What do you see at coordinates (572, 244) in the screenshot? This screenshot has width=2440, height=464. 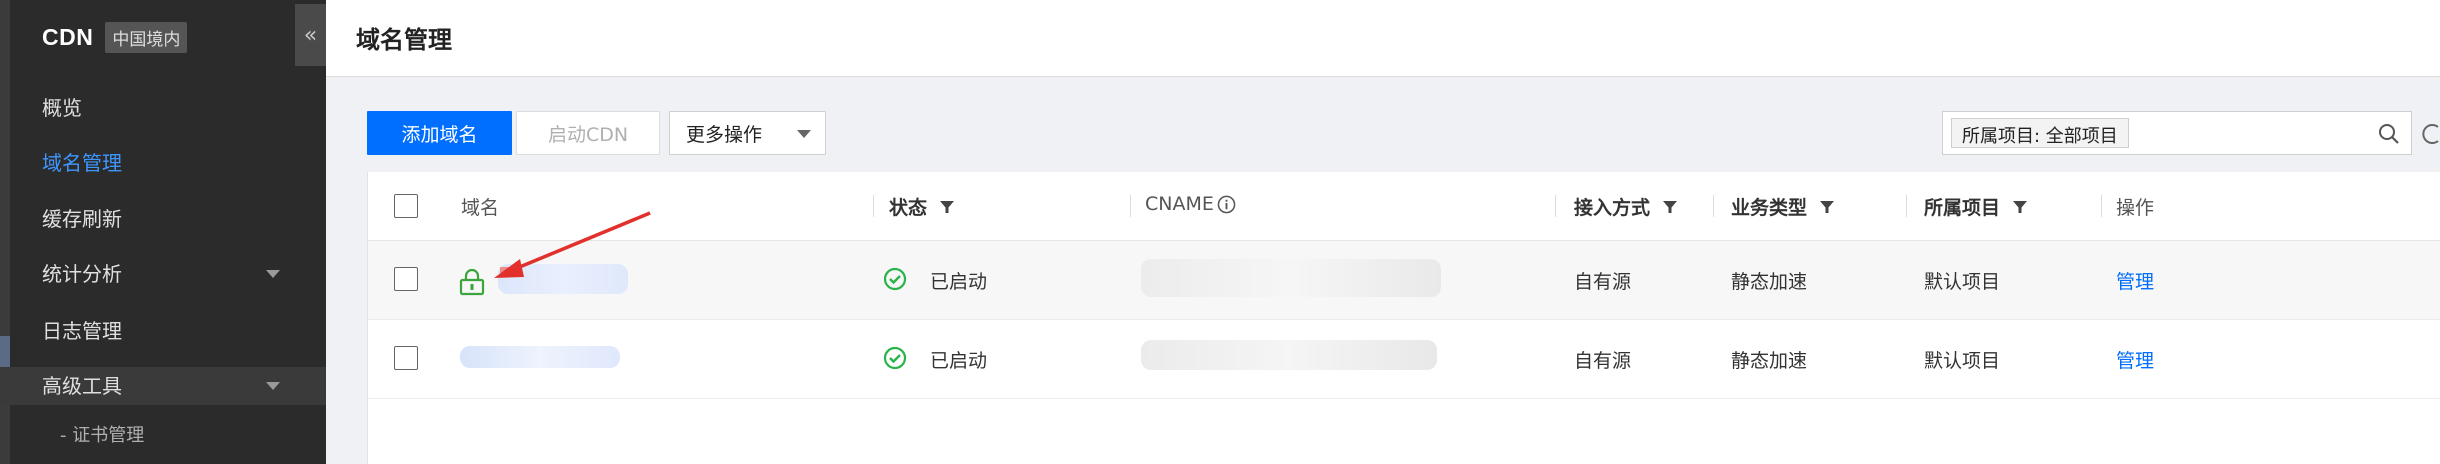 I see `annotation-arrow-icon` at bounding box center [572, 244].